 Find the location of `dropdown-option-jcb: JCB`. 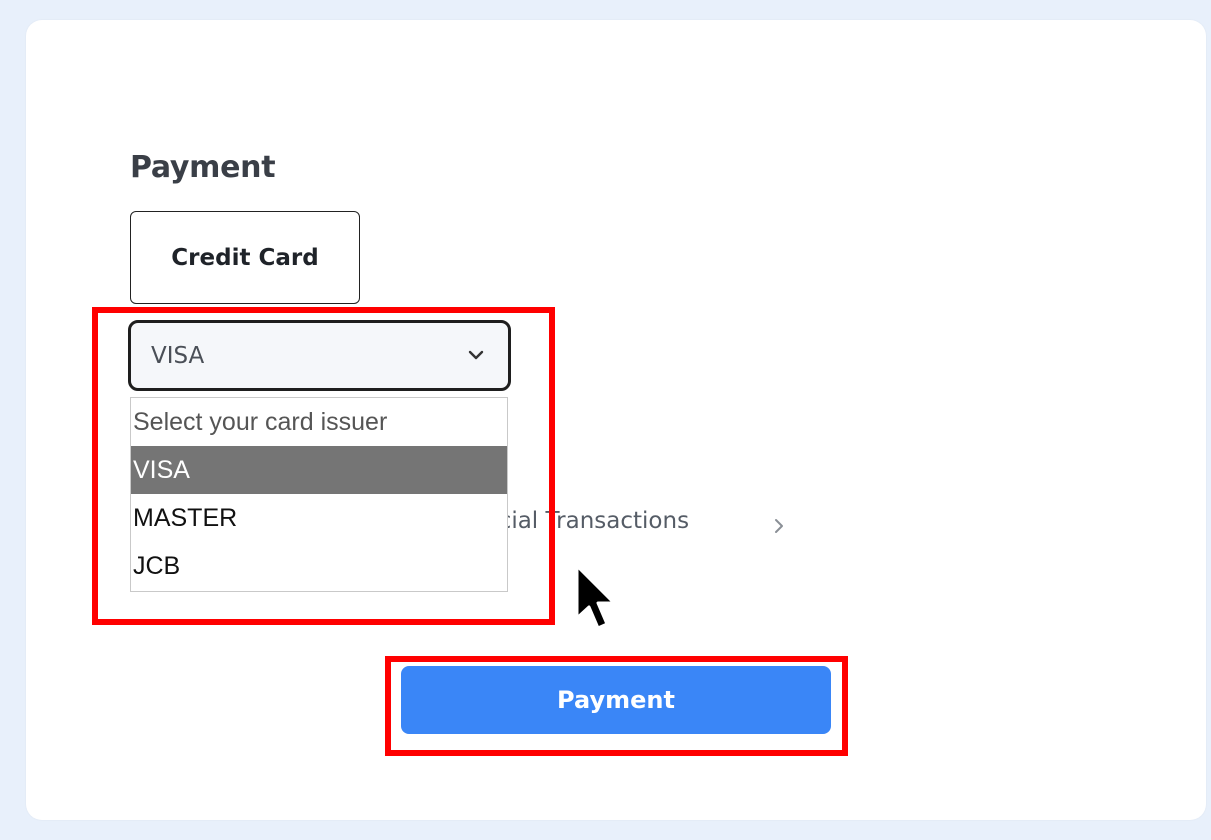

dropdown-option-jcb: JCB is located at coordinates (319, 566).